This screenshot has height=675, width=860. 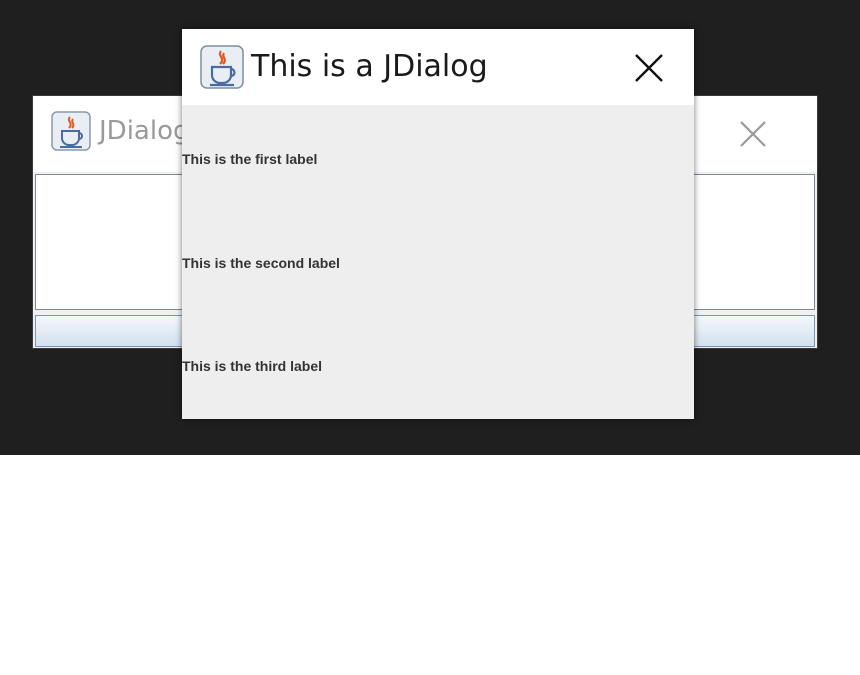 I want to click on first-label: This is the first label, so click(x=250, y=159).